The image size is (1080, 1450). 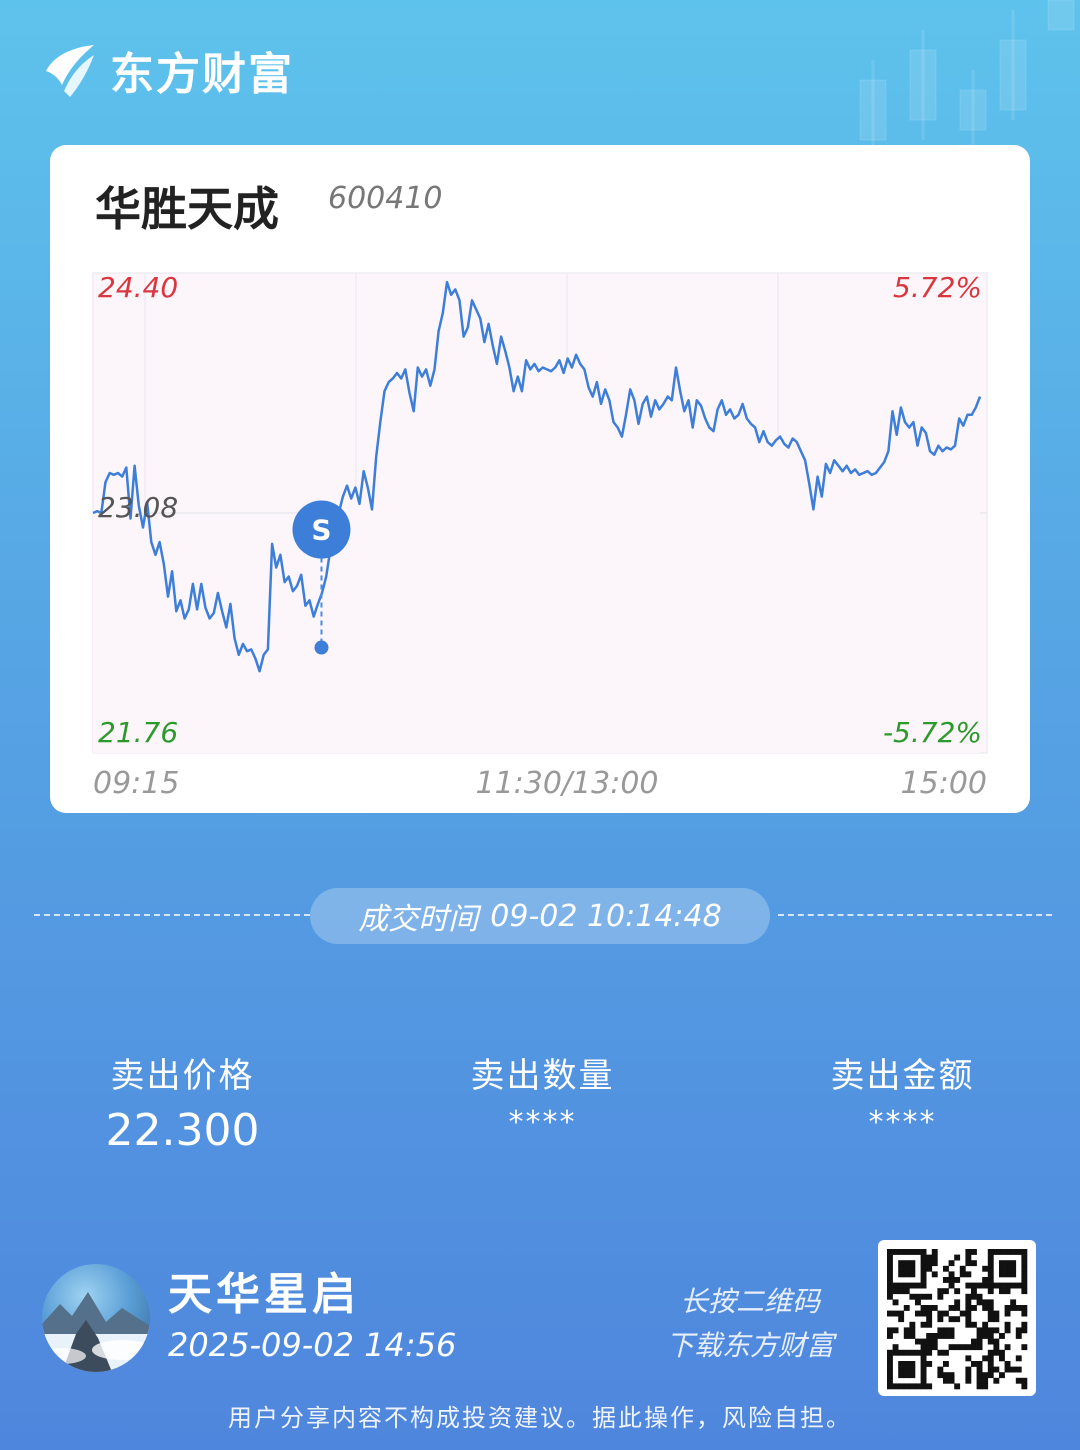 I want to click on qr-hint-line1: 长按二维码, so click(x=749, y=1301).